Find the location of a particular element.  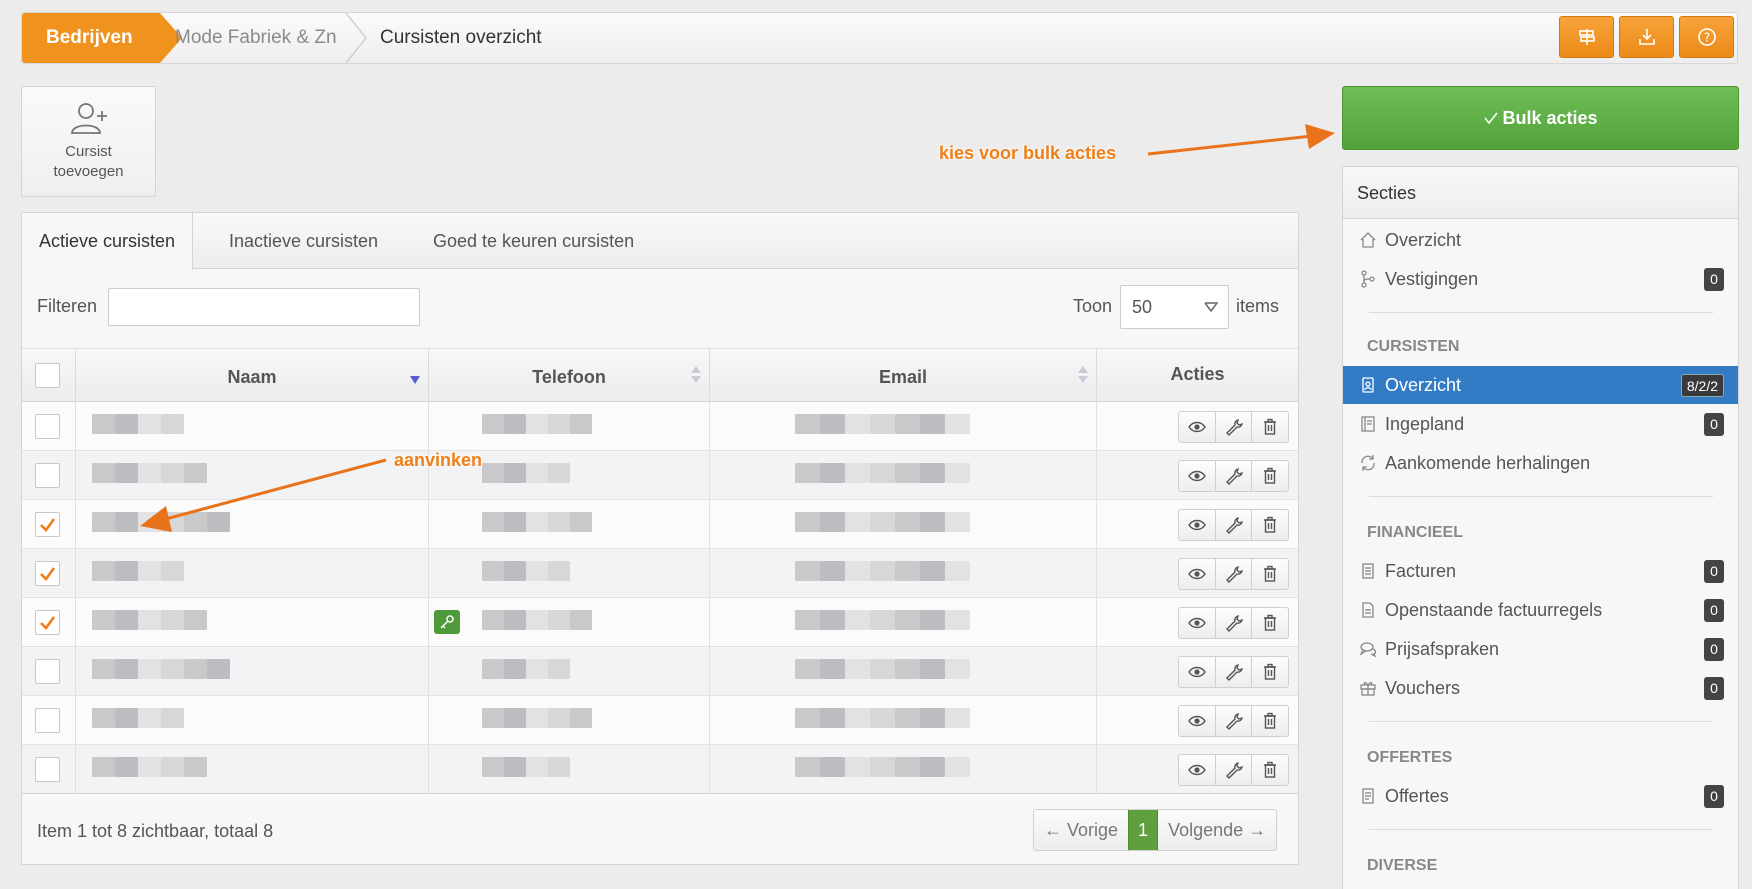

download-icon is located at coordinates (1646, 37).